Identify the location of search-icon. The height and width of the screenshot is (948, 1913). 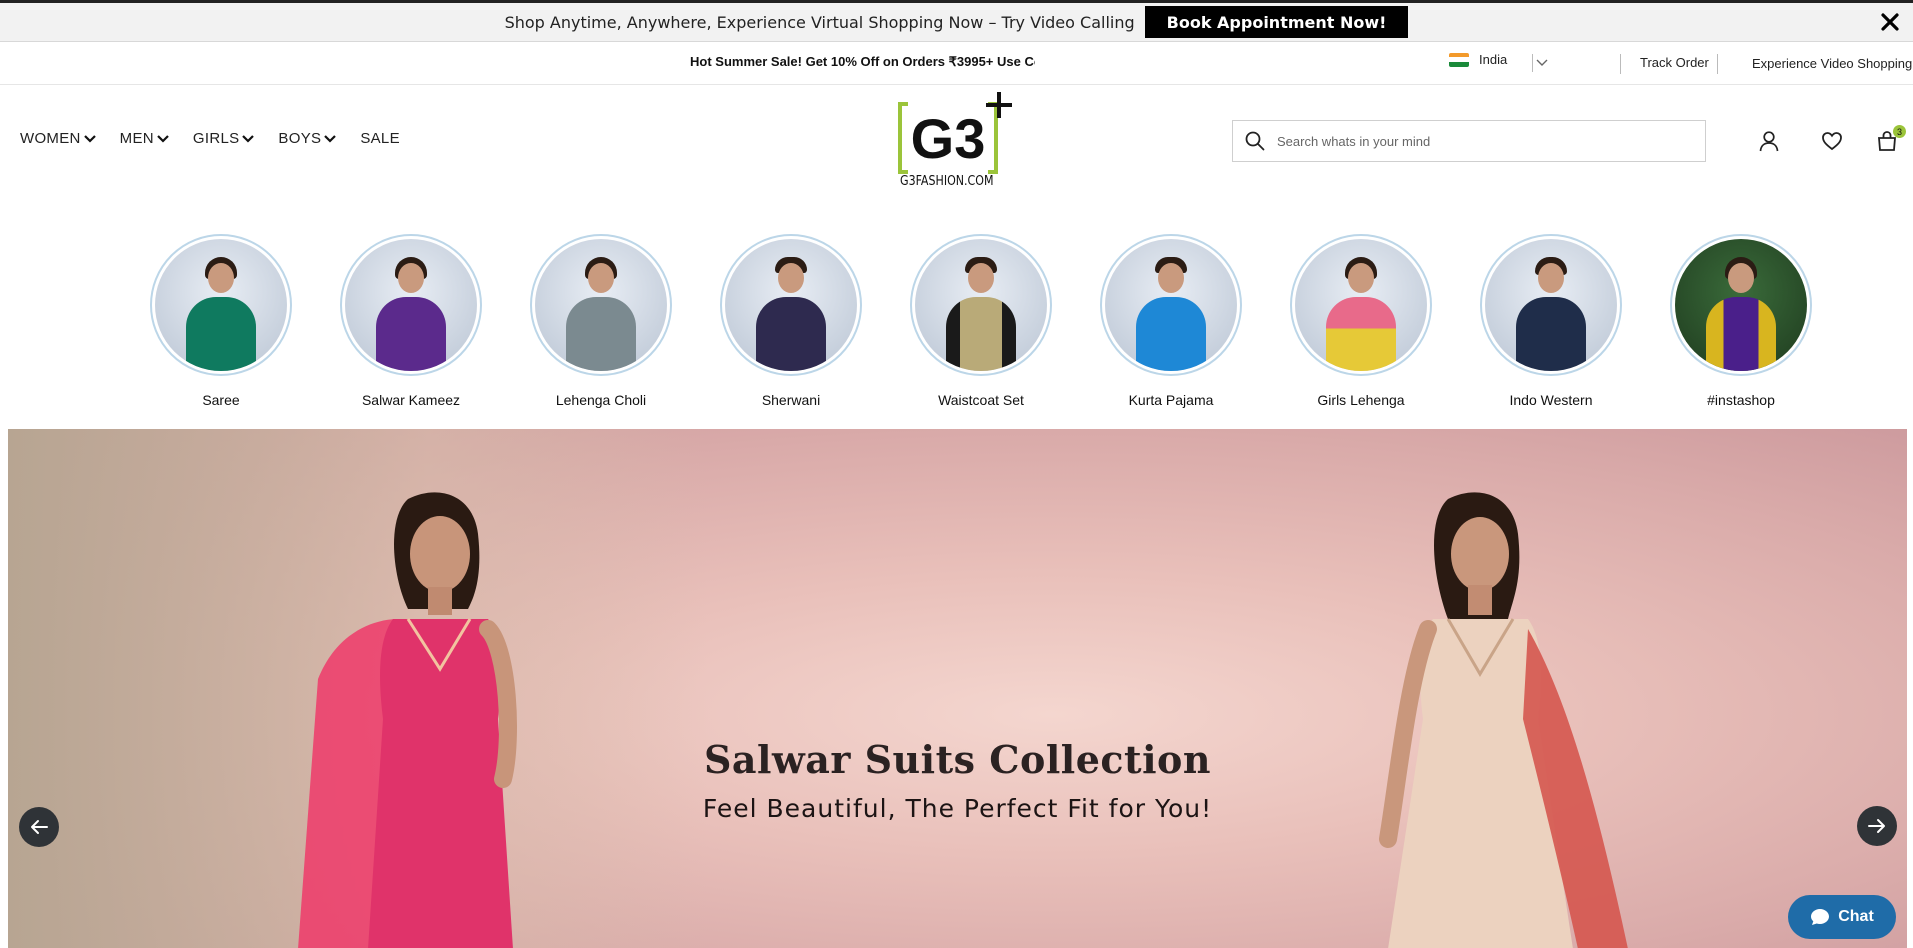
(1255, 141).